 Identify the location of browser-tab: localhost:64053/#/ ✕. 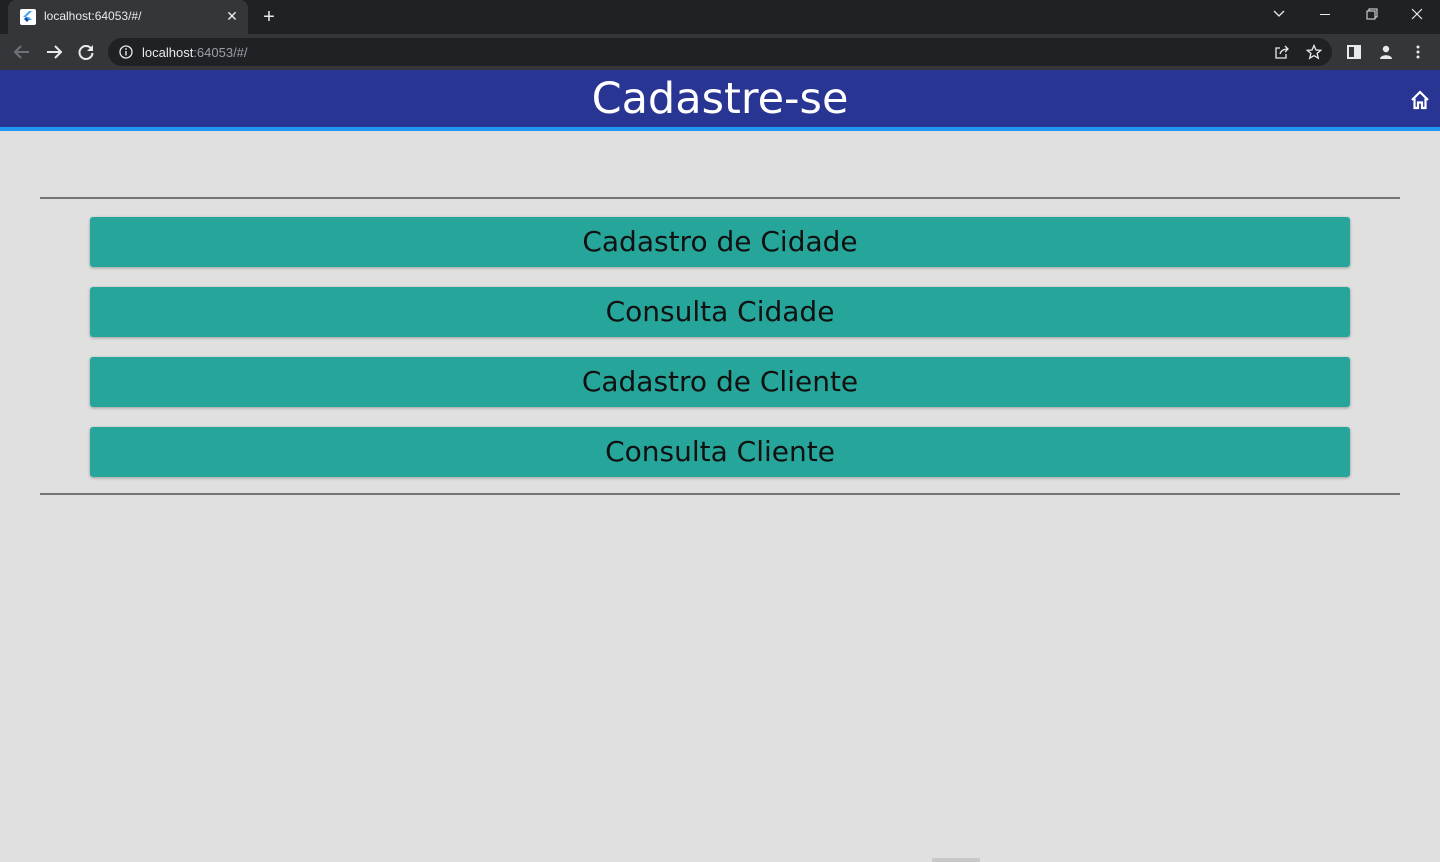
(128, 17).